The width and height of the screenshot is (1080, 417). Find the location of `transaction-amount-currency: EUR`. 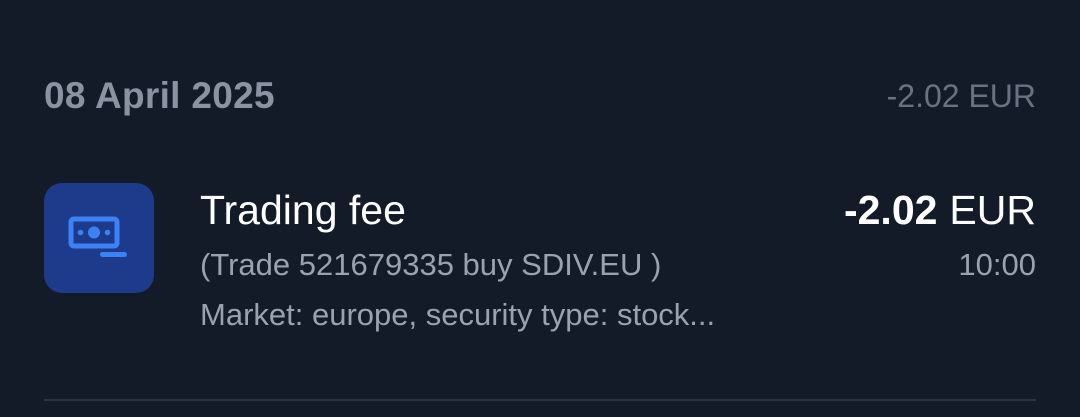

transaction-amount-currency: EUR is located at coordinates (992, 210).